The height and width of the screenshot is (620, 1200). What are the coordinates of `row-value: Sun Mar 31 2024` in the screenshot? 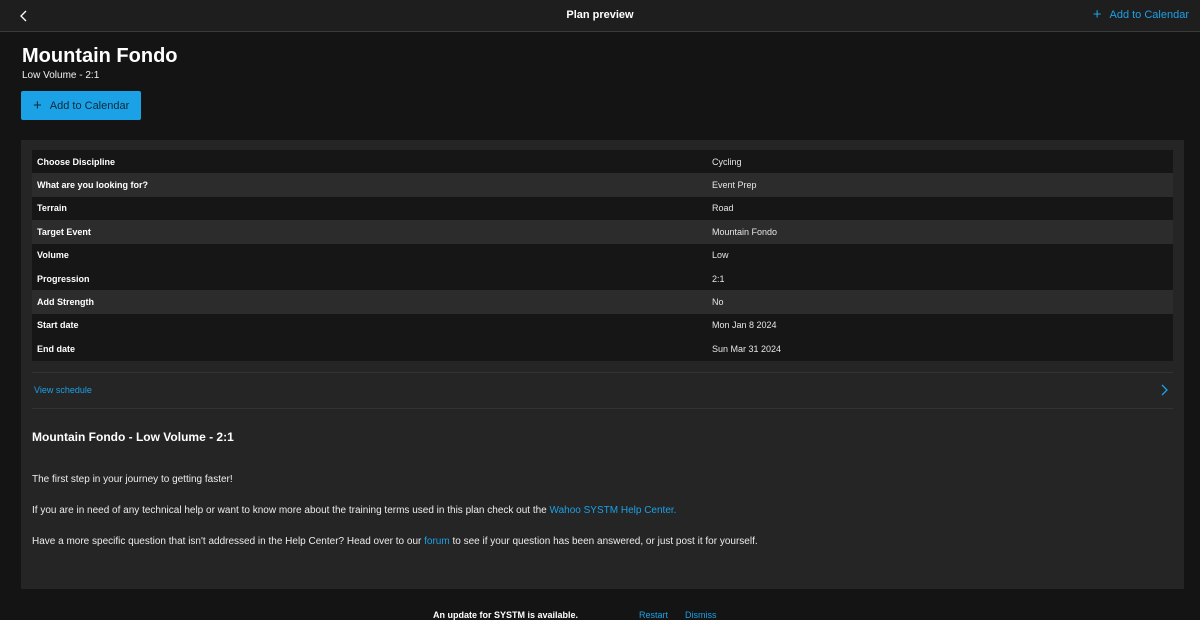 It's located at (747, 348).